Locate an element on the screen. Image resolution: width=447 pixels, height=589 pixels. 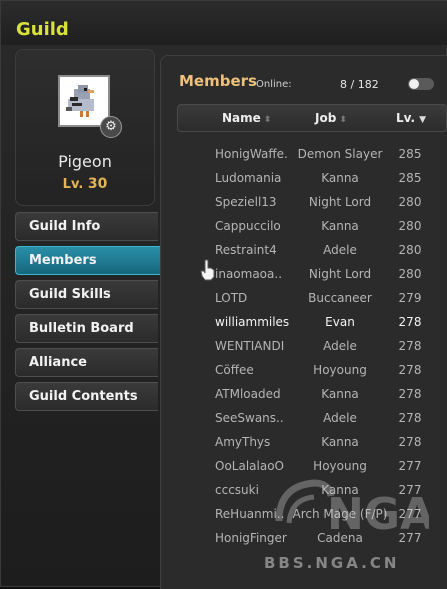
online-count: 8 / 182 is located at coordinates (359, 84).